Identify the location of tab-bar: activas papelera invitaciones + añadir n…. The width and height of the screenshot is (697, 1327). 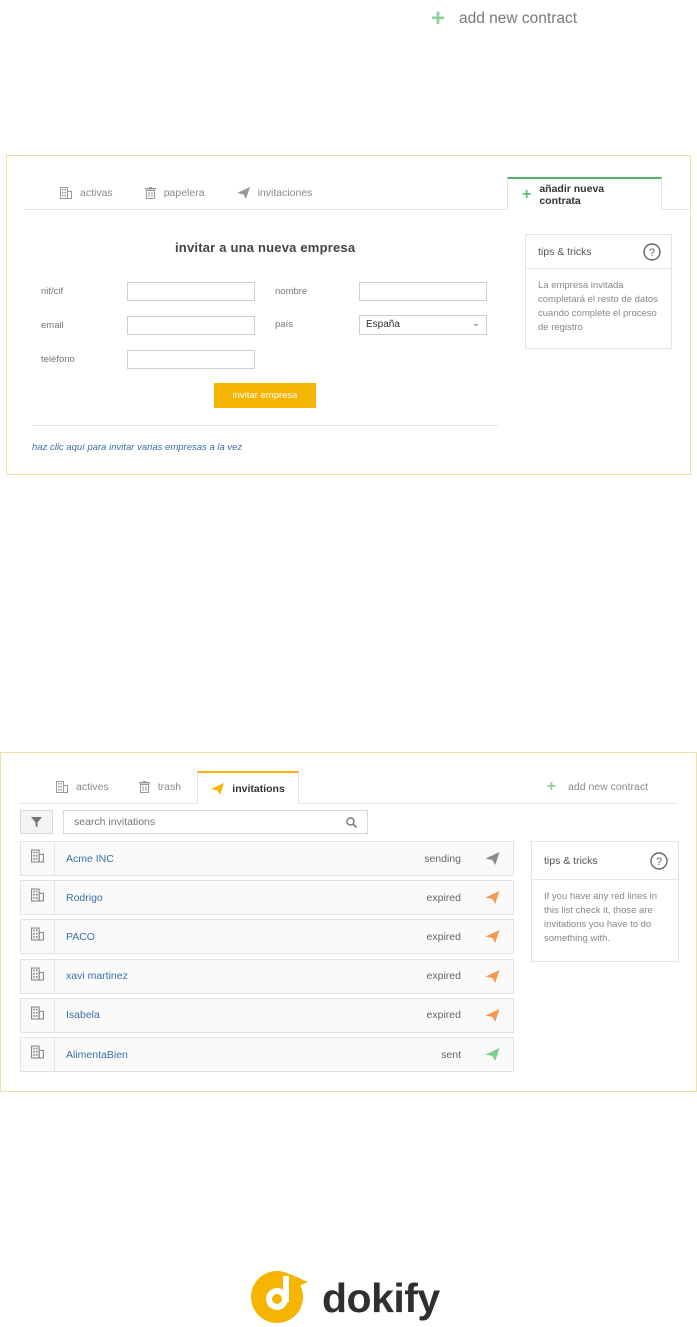
(357, 193).